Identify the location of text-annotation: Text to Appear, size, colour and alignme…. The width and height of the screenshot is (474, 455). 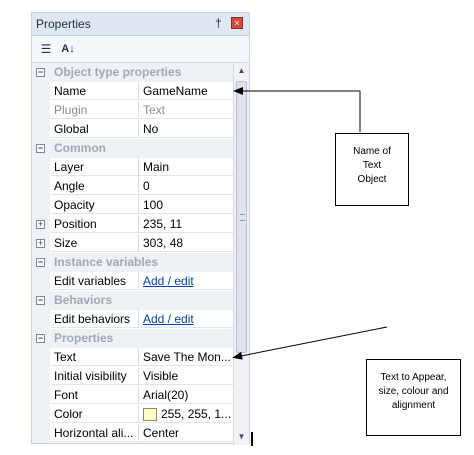
(413, 397).